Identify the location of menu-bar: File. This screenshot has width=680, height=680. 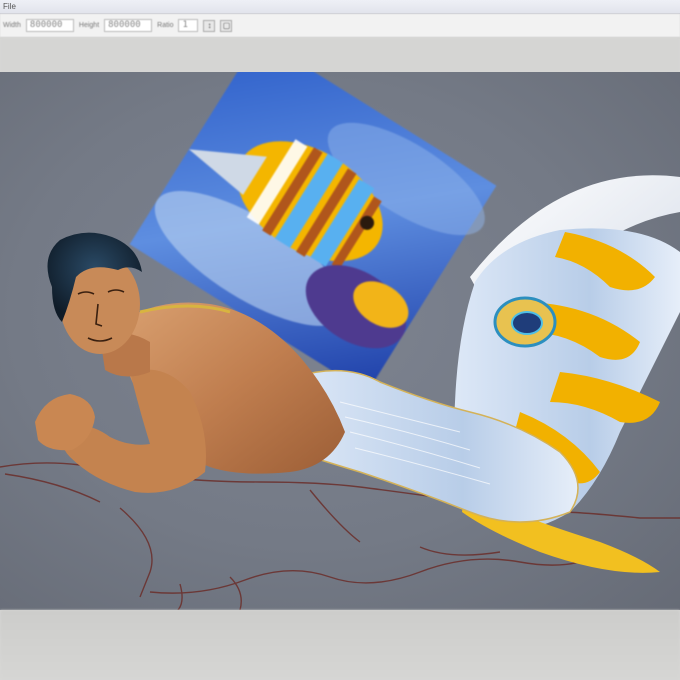
(340, 7).